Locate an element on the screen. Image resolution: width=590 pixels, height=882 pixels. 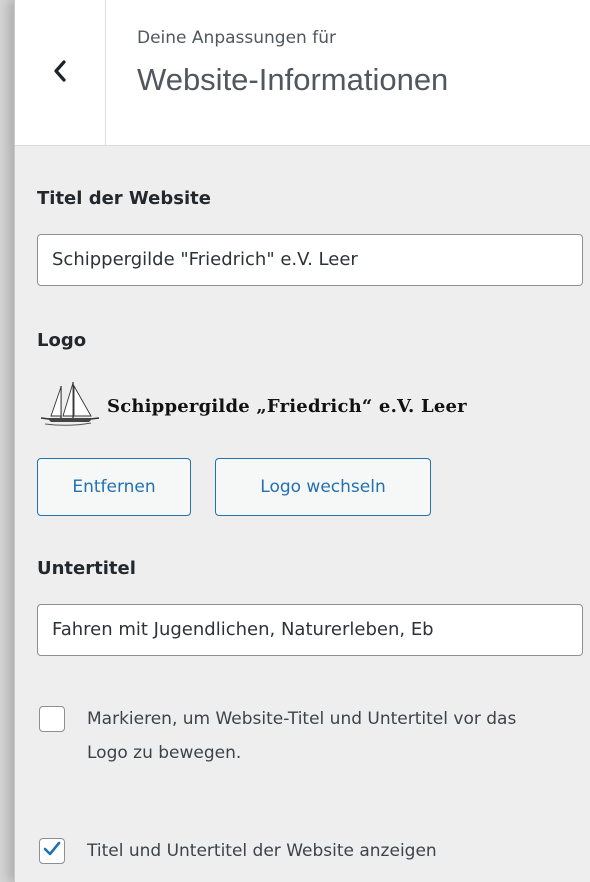
logo-label: Logo is located at coordinates (62, 340).